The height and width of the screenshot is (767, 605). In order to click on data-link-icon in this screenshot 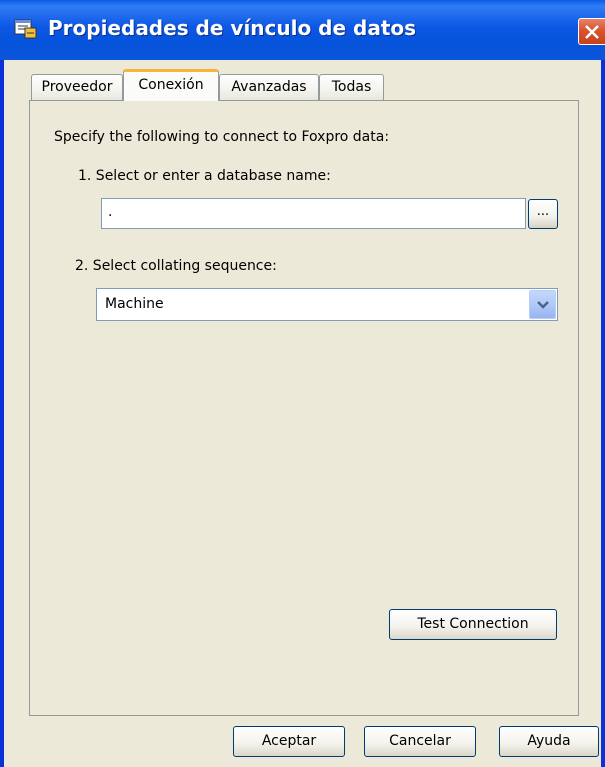, I will do `click(26, 29)`.